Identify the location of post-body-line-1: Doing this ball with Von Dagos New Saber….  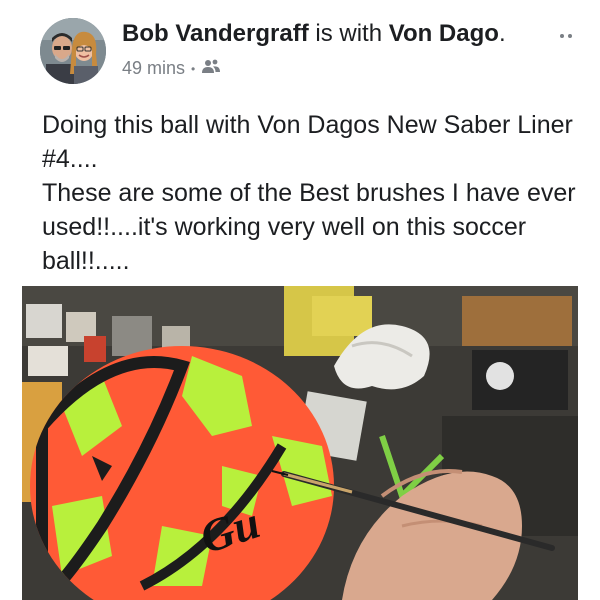
(307, 142).